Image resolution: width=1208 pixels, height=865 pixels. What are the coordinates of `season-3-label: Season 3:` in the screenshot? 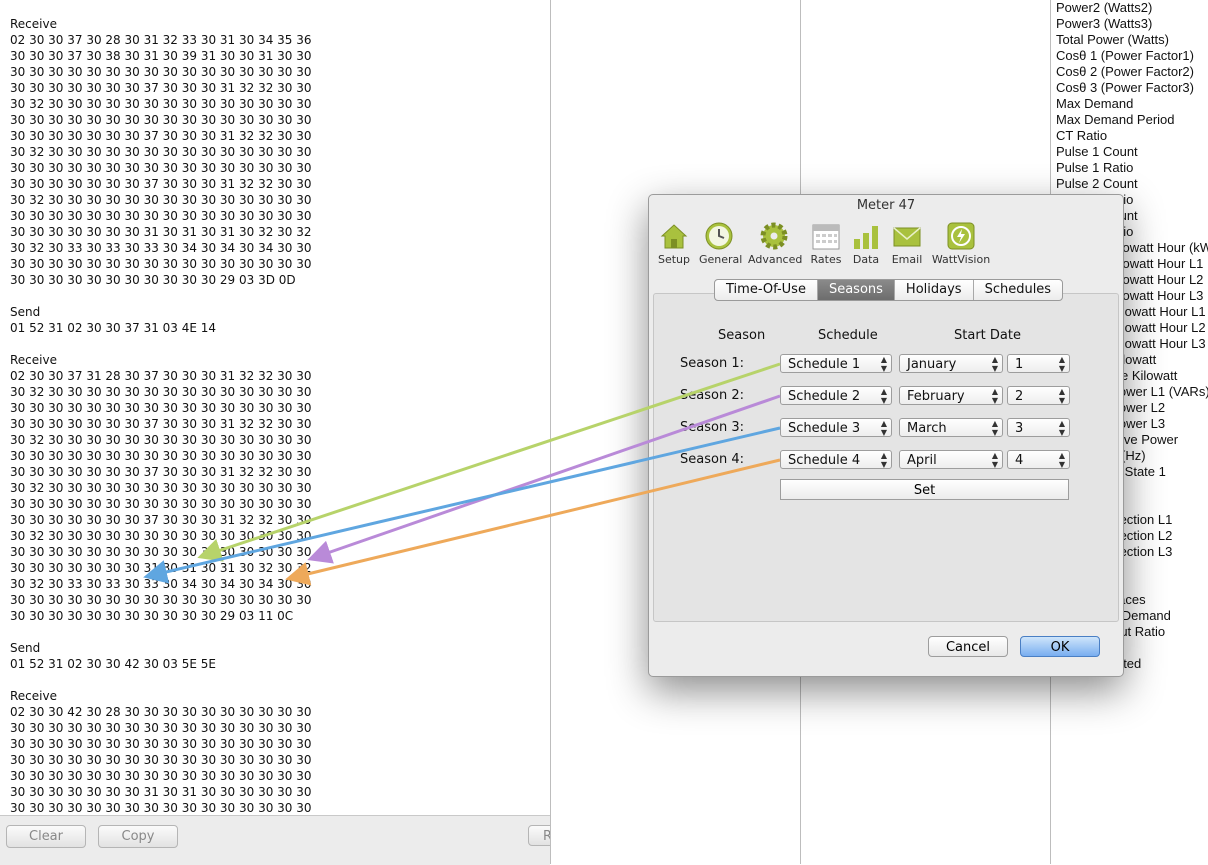 It's located at (712, 427).